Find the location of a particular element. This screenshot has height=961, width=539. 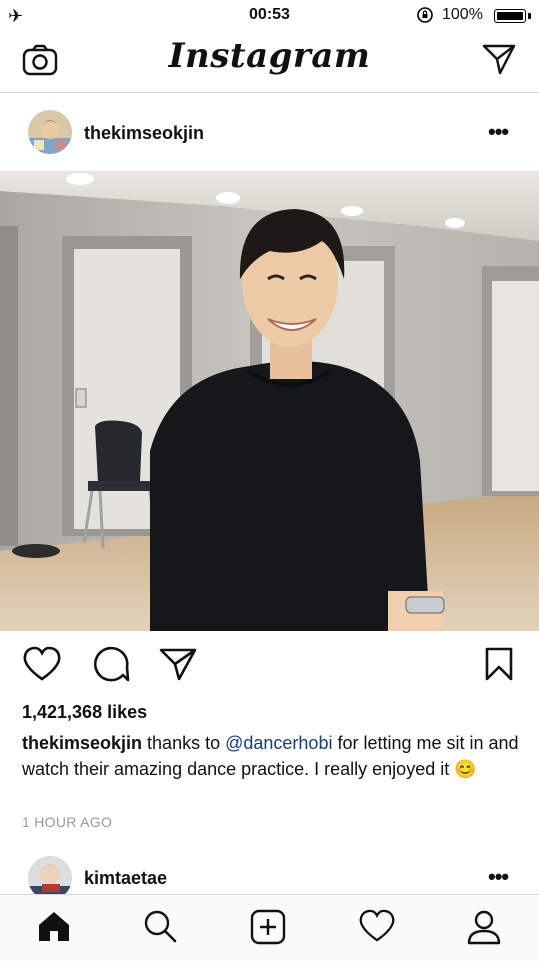

heart-icon is located at coordinates (42, 666).